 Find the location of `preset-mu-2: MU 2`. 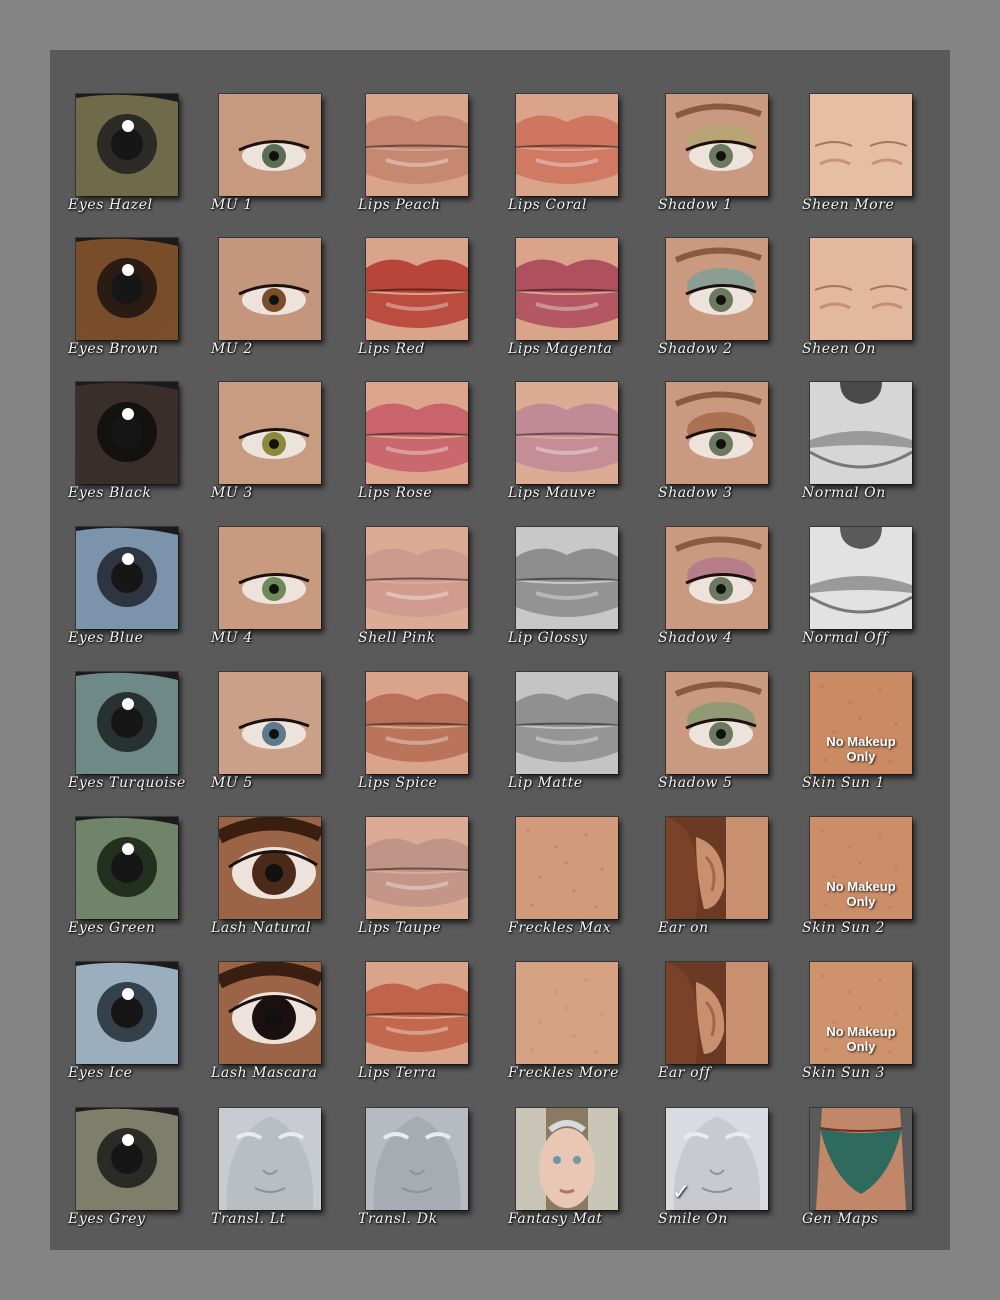

preset-mu-2: MU 2 is located at coordinates (264, 307).